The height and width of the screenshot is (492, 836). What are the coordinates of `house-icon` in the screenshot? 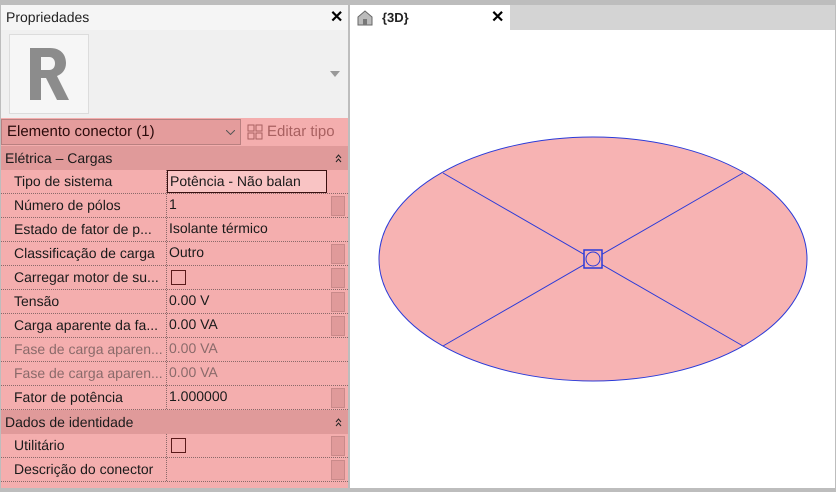 It's located at (365, 18).